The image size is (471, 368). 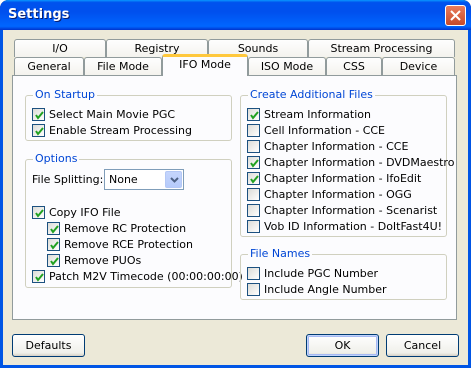 What do you see at coordinates (280, 254) in the screenshot?
I see `file-names-title: File Names` at bounding box center [280, 254].